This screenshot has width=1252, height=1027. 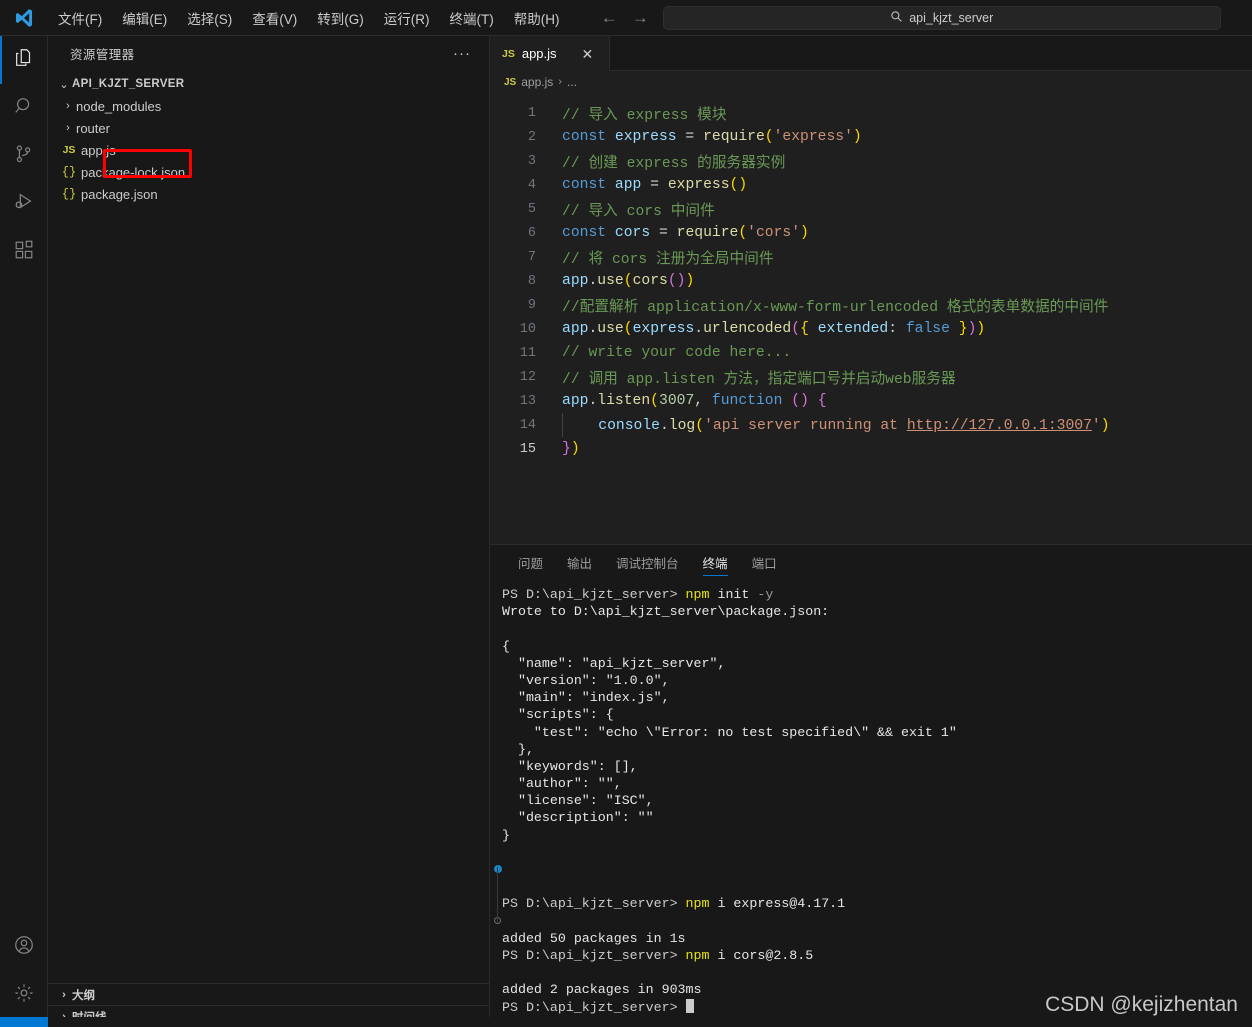 What do you see at coordinates (674, 163) in the screenshot?
I see `code-token: // 创建 express 的服务器实例` at bounding box center [674, 163].